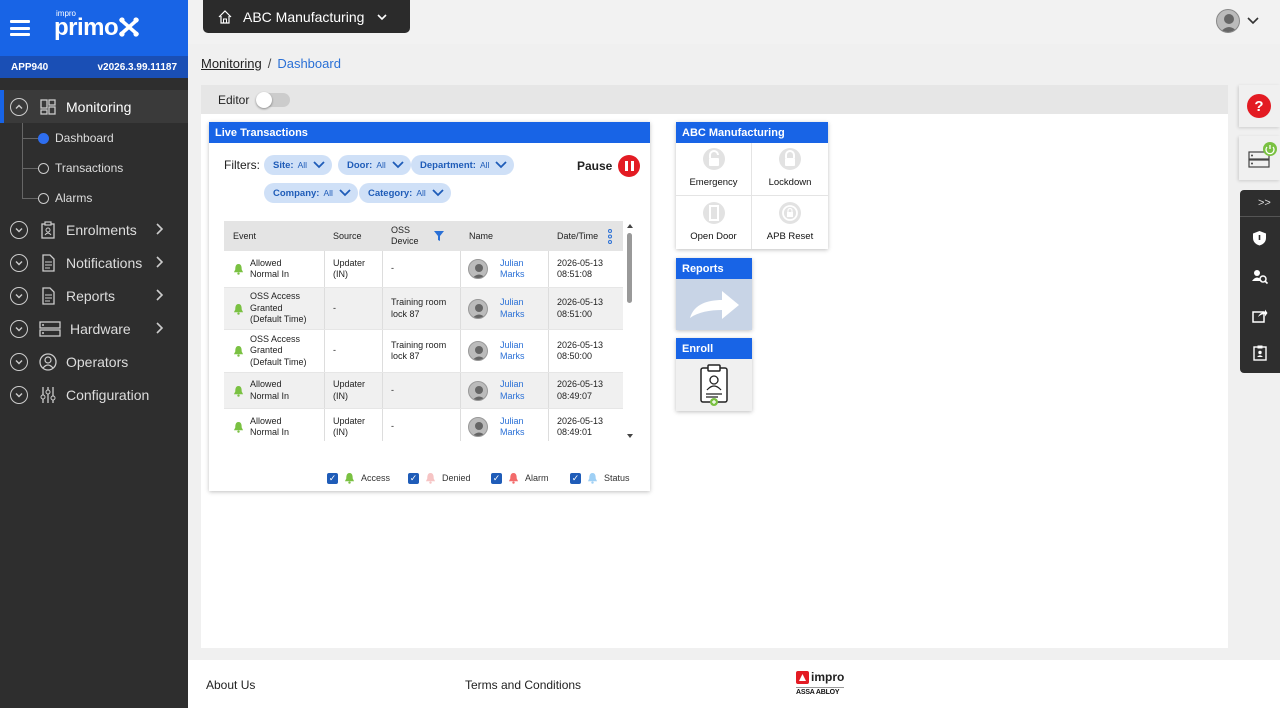 Image resolution: width=1280 pixels, height=708 pixels. What do you see at coordinates (512, 432) in the screenshot?
I see `cell-text: Marks` at bounding box center [512, 432].